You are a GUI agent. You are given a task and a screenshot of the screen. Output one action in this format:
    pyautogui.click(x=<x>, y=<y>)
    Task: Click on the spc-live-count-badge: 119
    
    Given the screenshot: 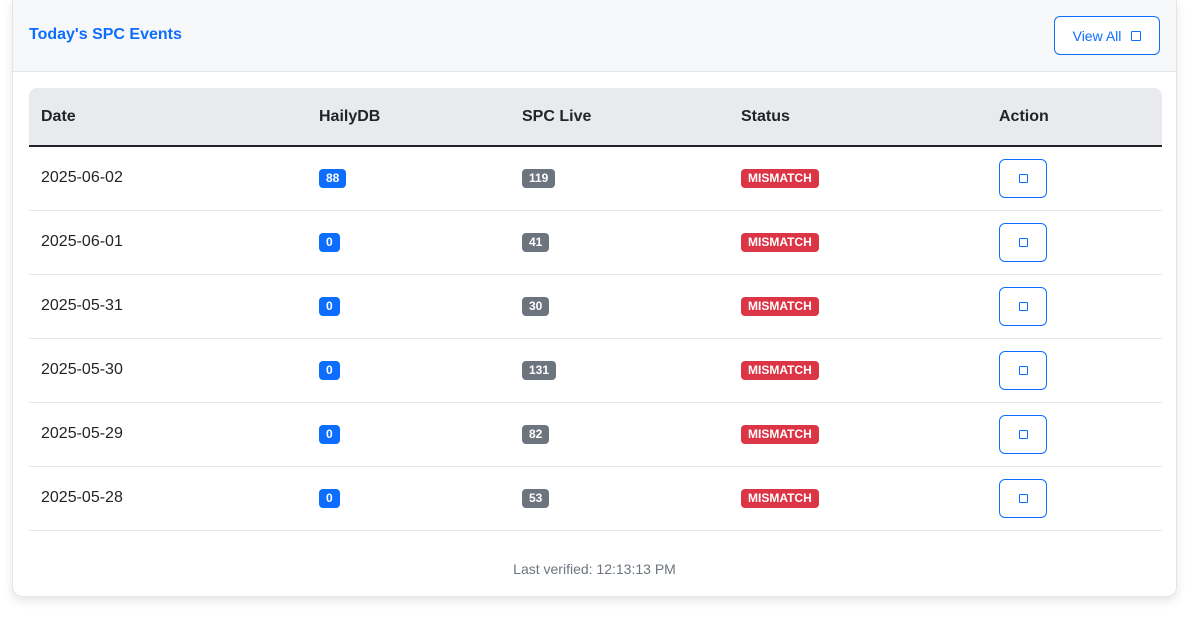 What is the action you would take?
    pyautogui.click(x=539, y=178)
    